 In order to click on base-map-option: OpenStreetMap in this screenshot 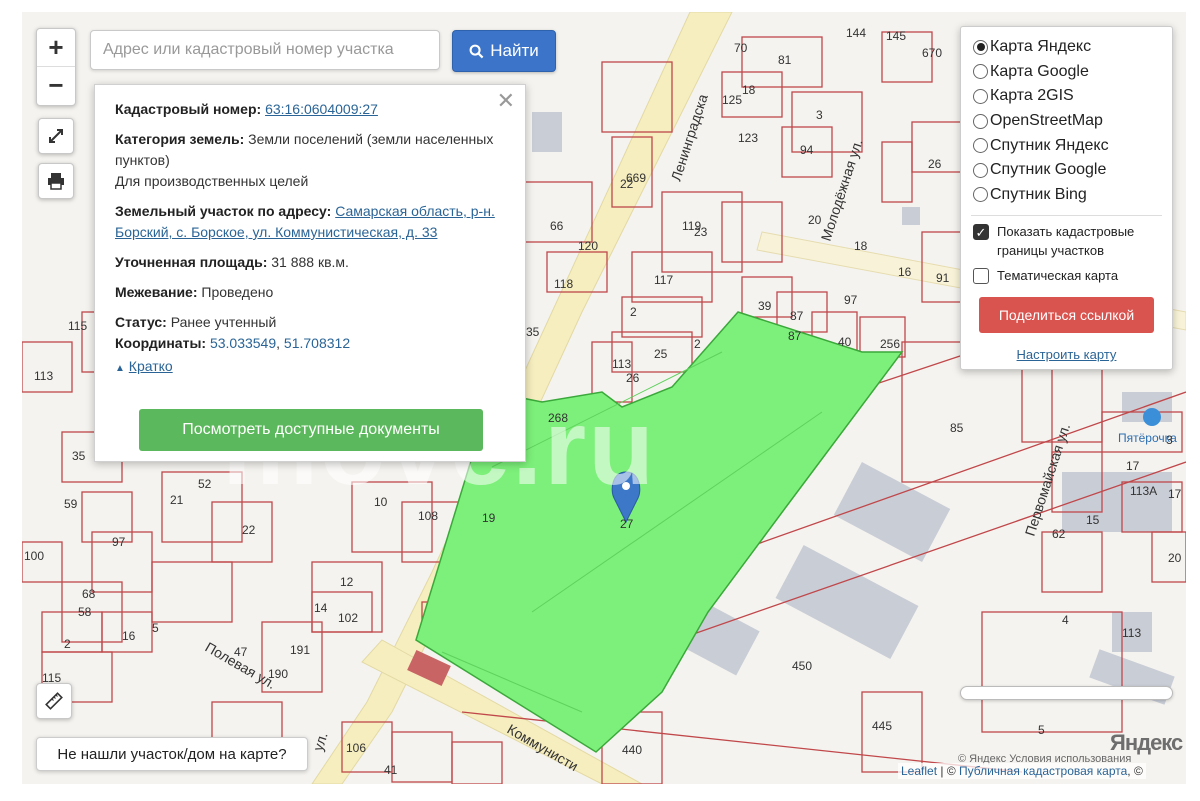, I will do `click(1066, 121)`.